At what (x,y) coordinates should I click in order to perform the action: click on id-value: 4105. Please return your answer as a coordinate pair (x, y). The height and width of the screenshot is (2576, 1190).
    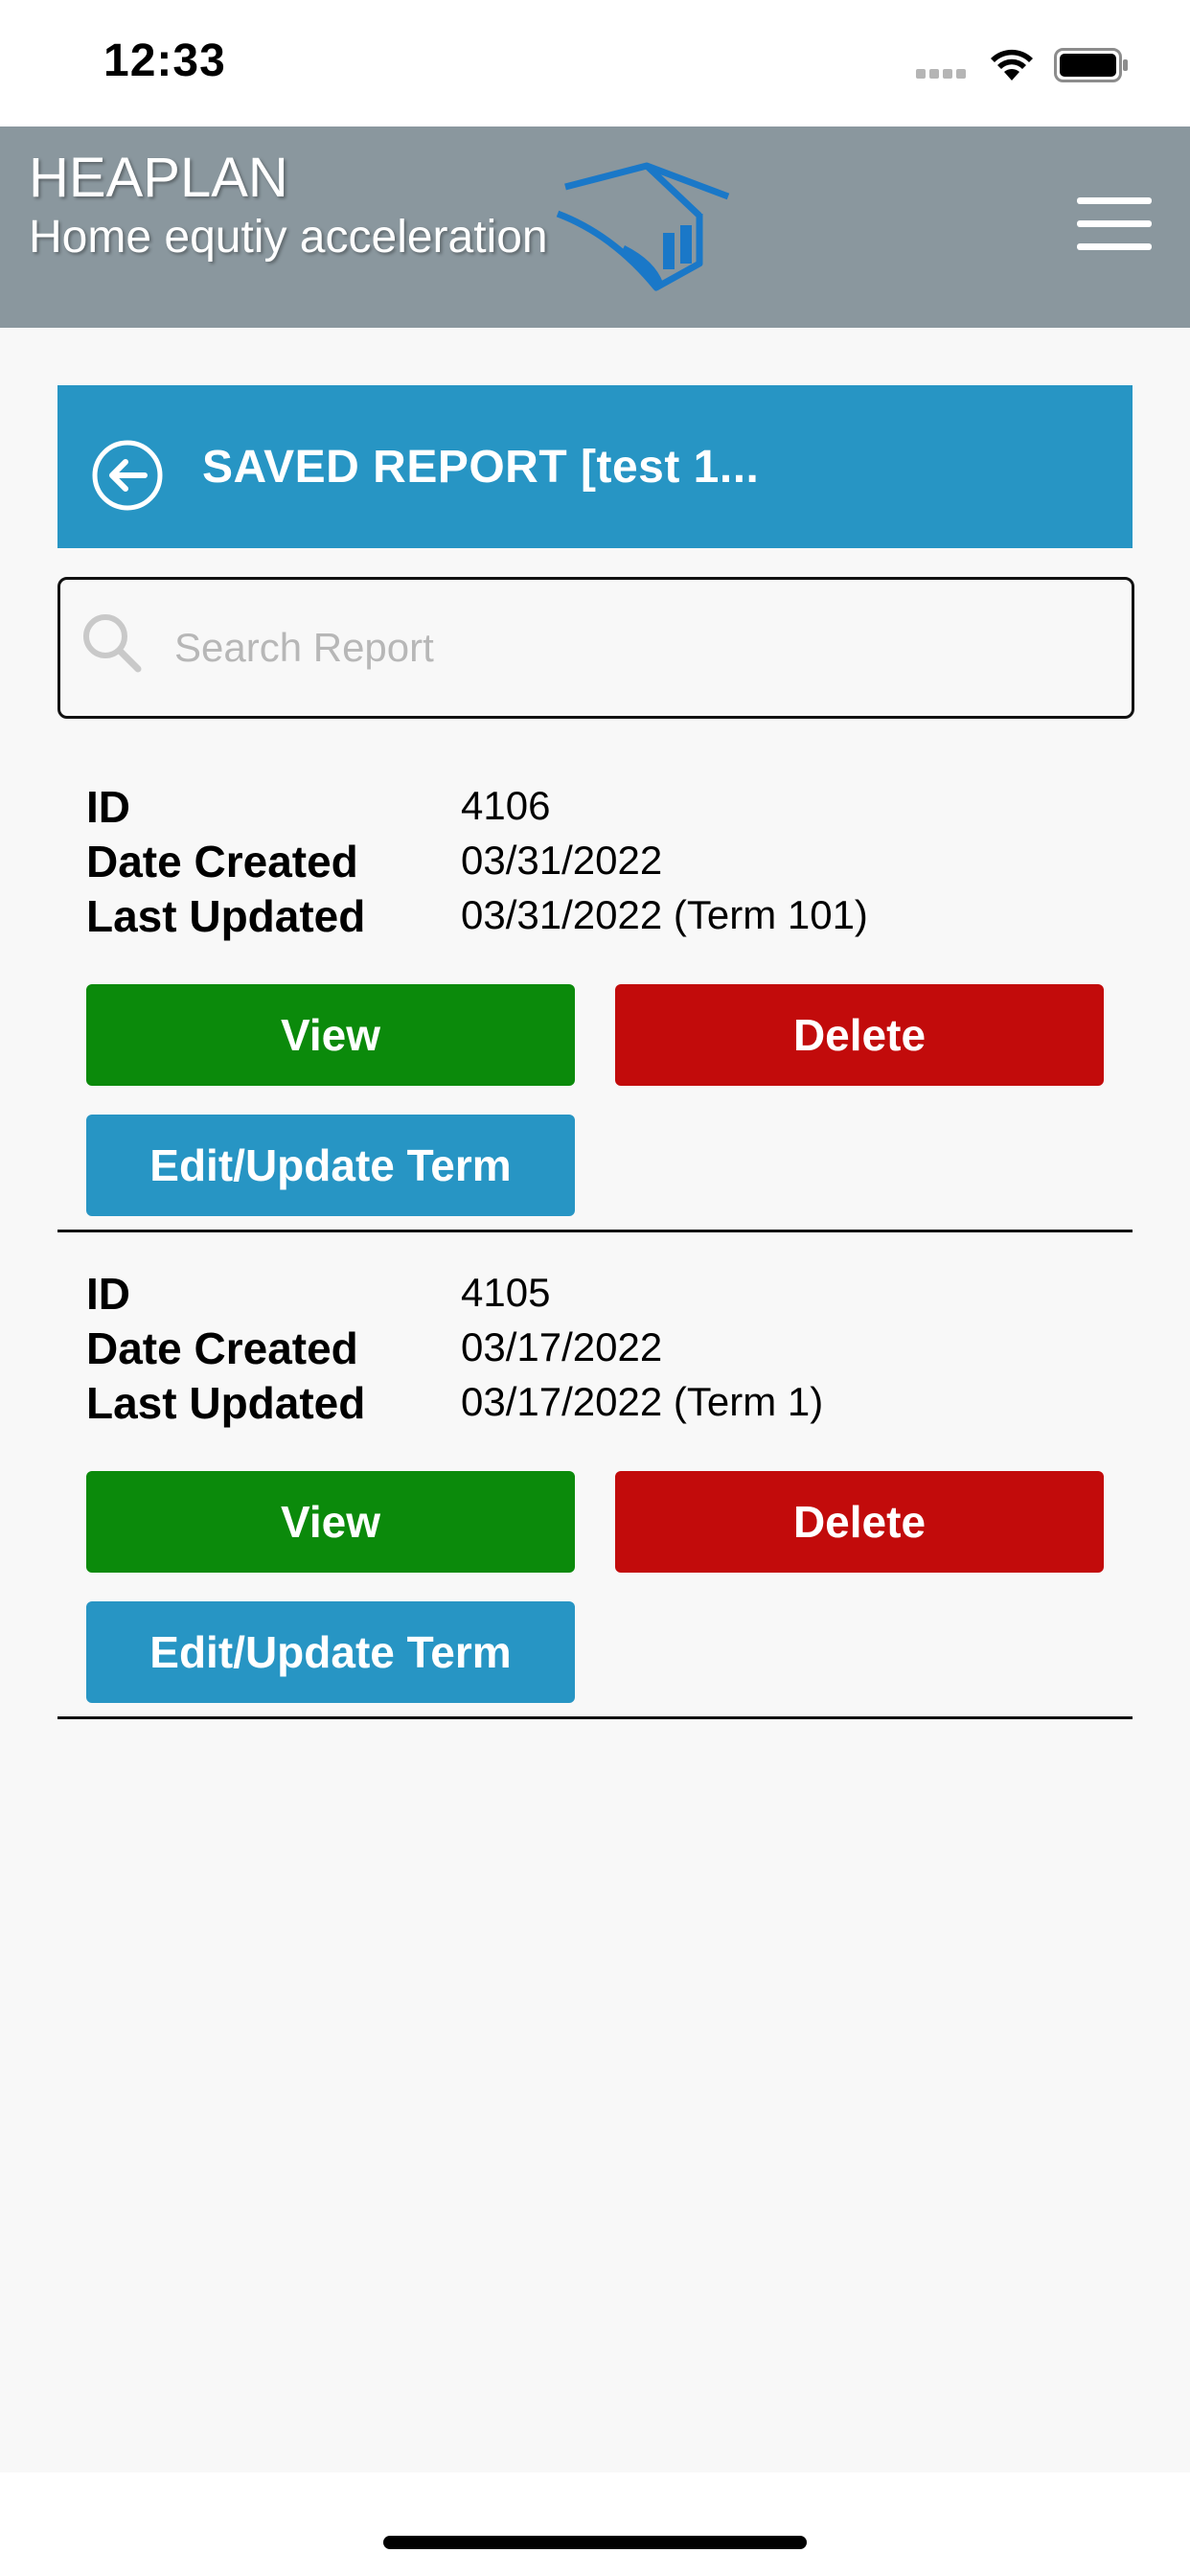
    Looking at the image, I should click on (506, 1292).